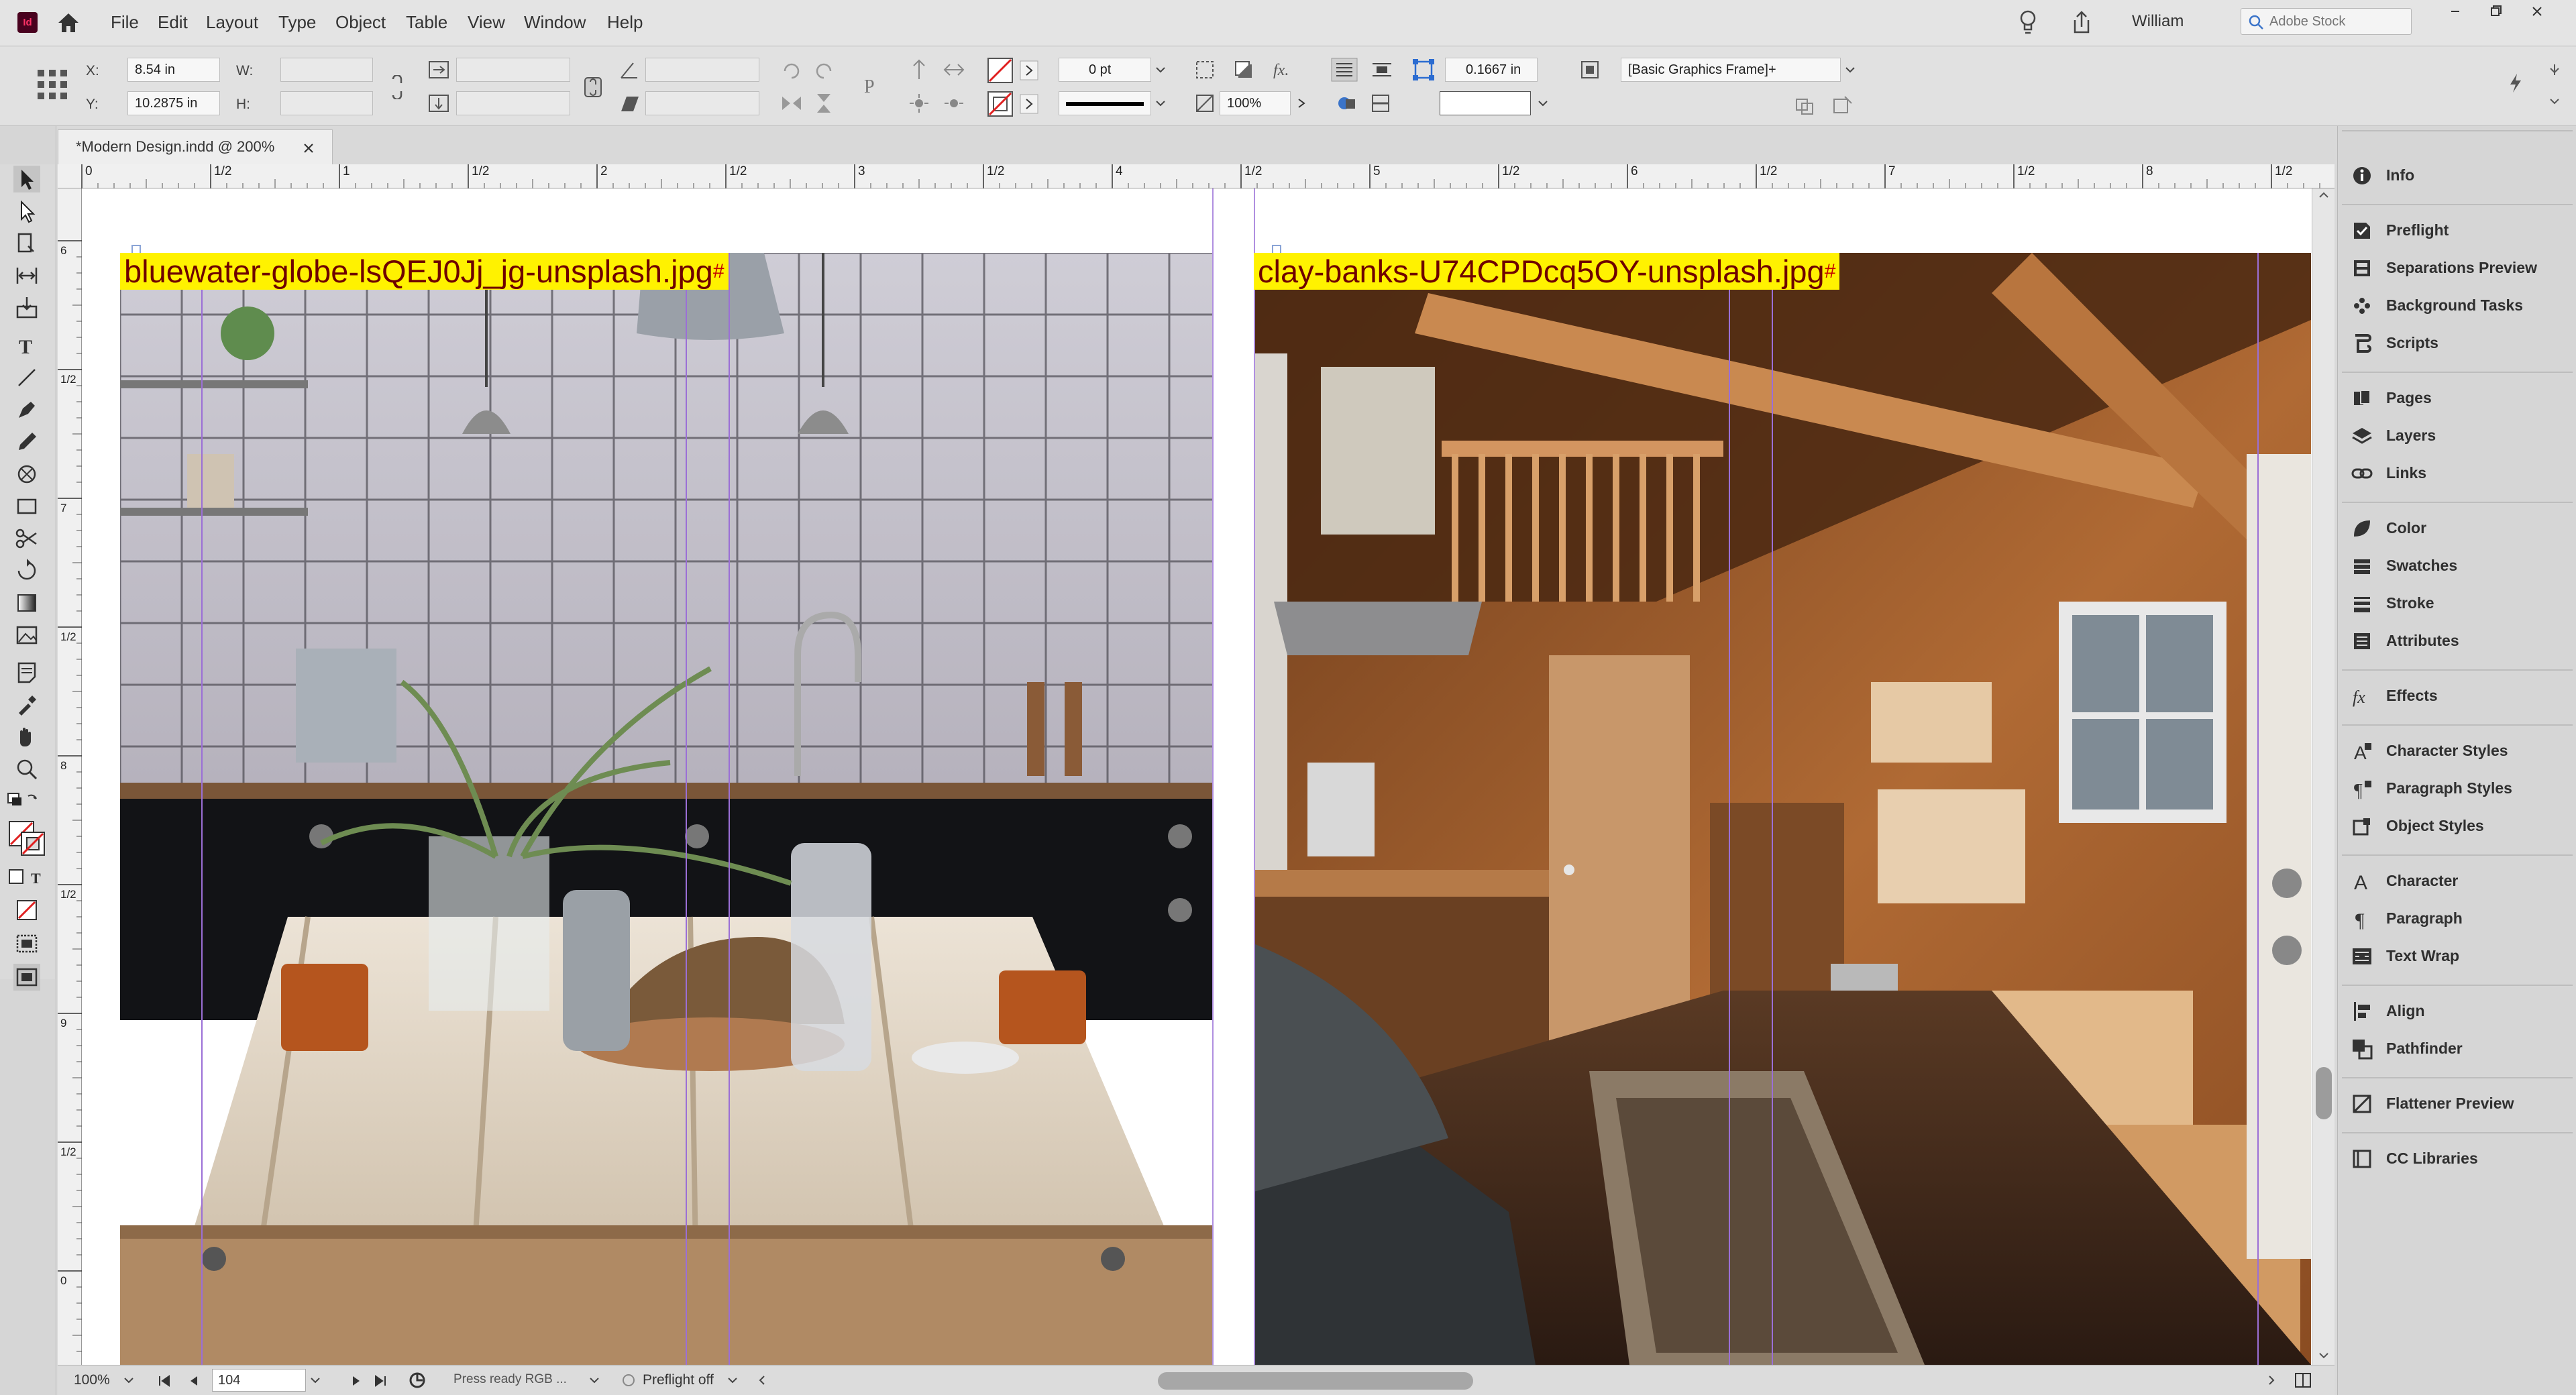 The width and height of the screenshot is (2576, 1395). I want to click on horizontal-scroll-thumb, so click(1315, 1381).